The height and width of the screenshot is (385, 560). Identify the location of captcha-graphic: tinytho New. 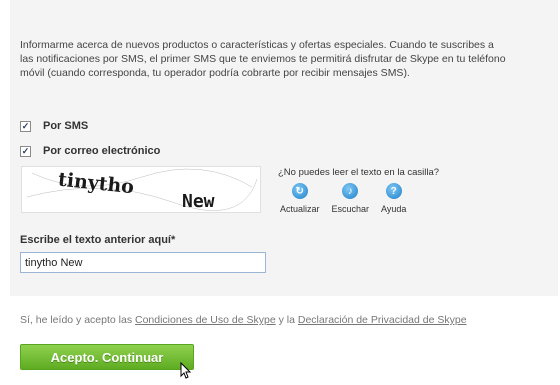
(142, 190).